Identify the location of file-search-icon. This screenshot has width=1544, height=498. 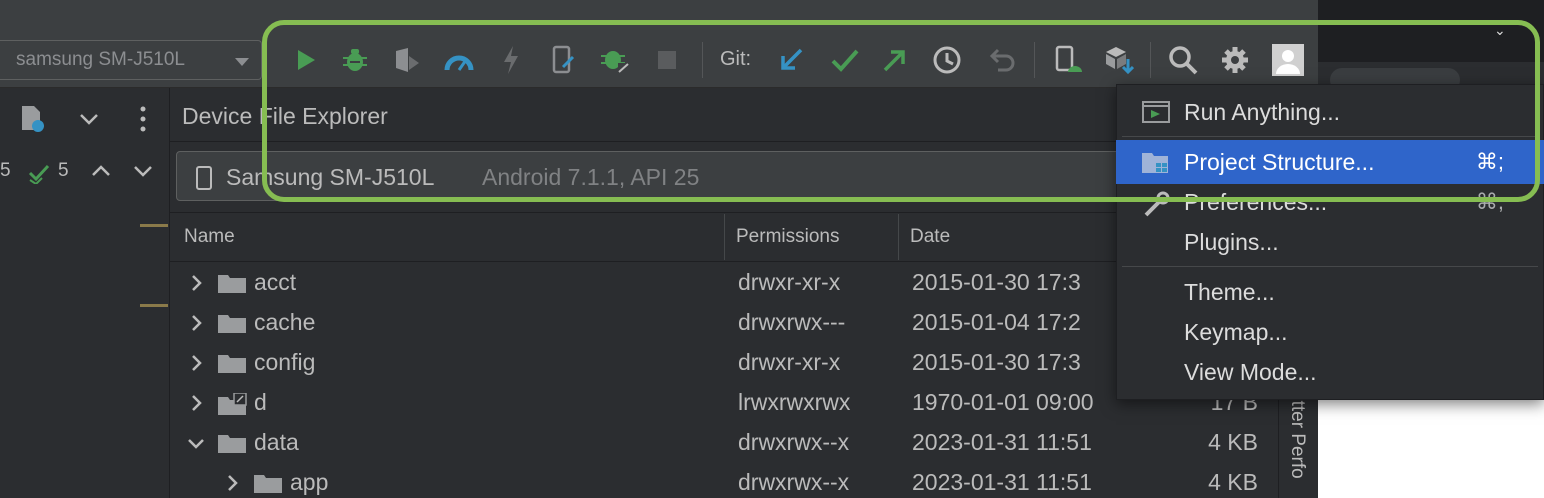
(33, 121).